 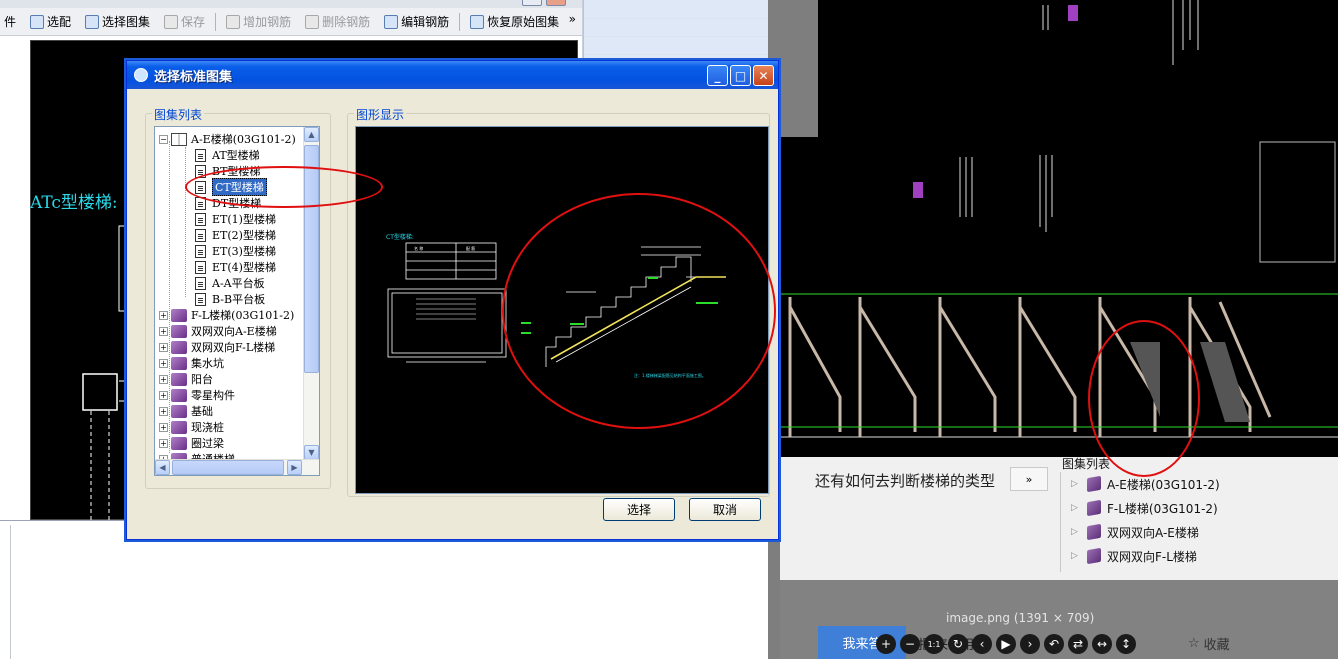 I want to click on tree-item-label: ET(1)型楼梯, so click(x=244, y=219).